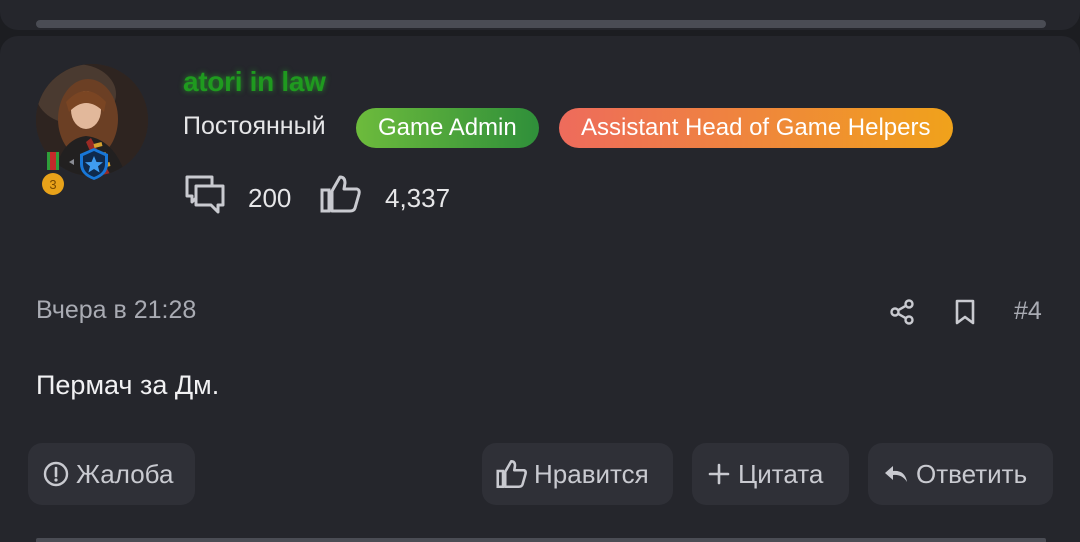  What do you see at coordinates (205, 194) in the screenshot?
I see `comments-icon` at bounding box center [205, 194].